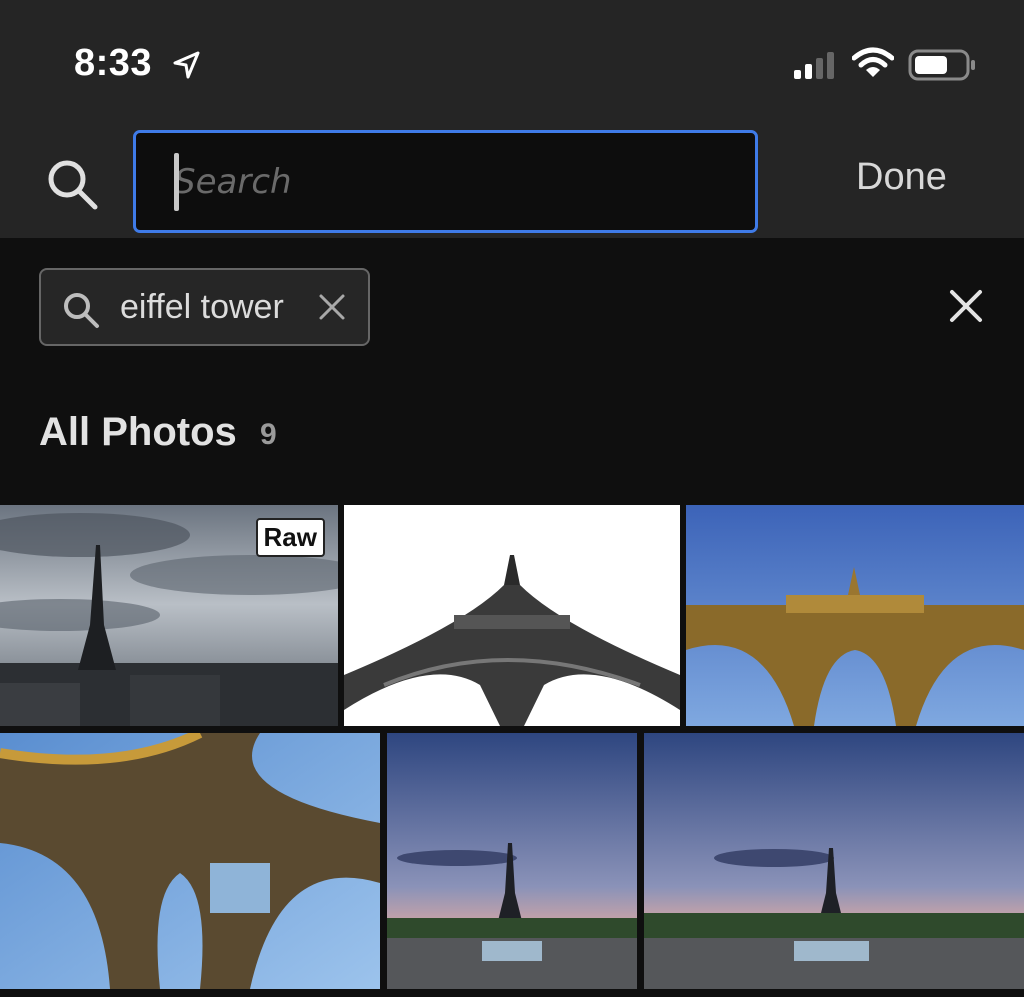  What do you see at coordinates (113, 63) in the screenshot?
I see `status-time: 8:33` at bounding box center [113, 63].